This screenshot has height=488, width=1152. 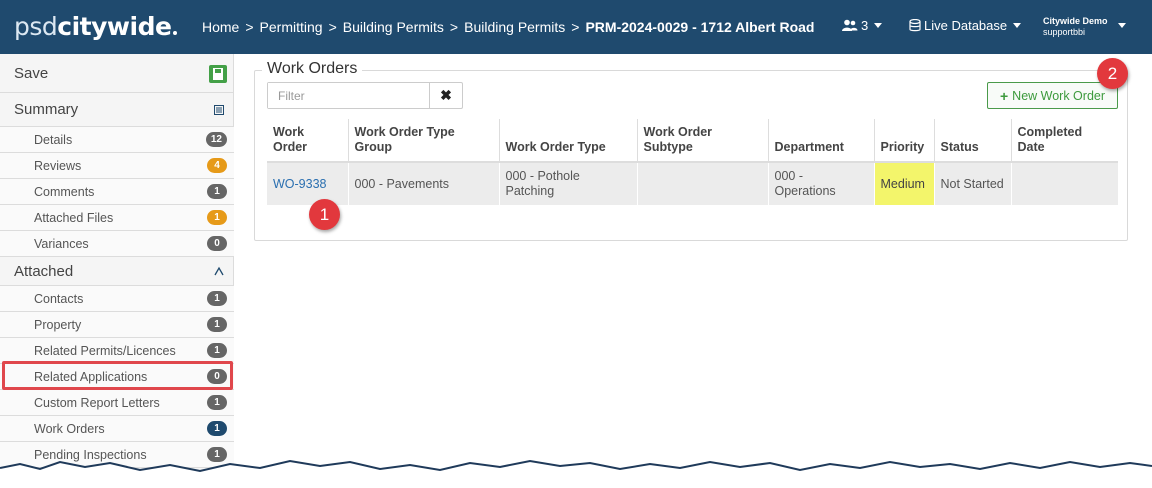 I want to click on database-label: Live Database, so click(x=966, y=25).